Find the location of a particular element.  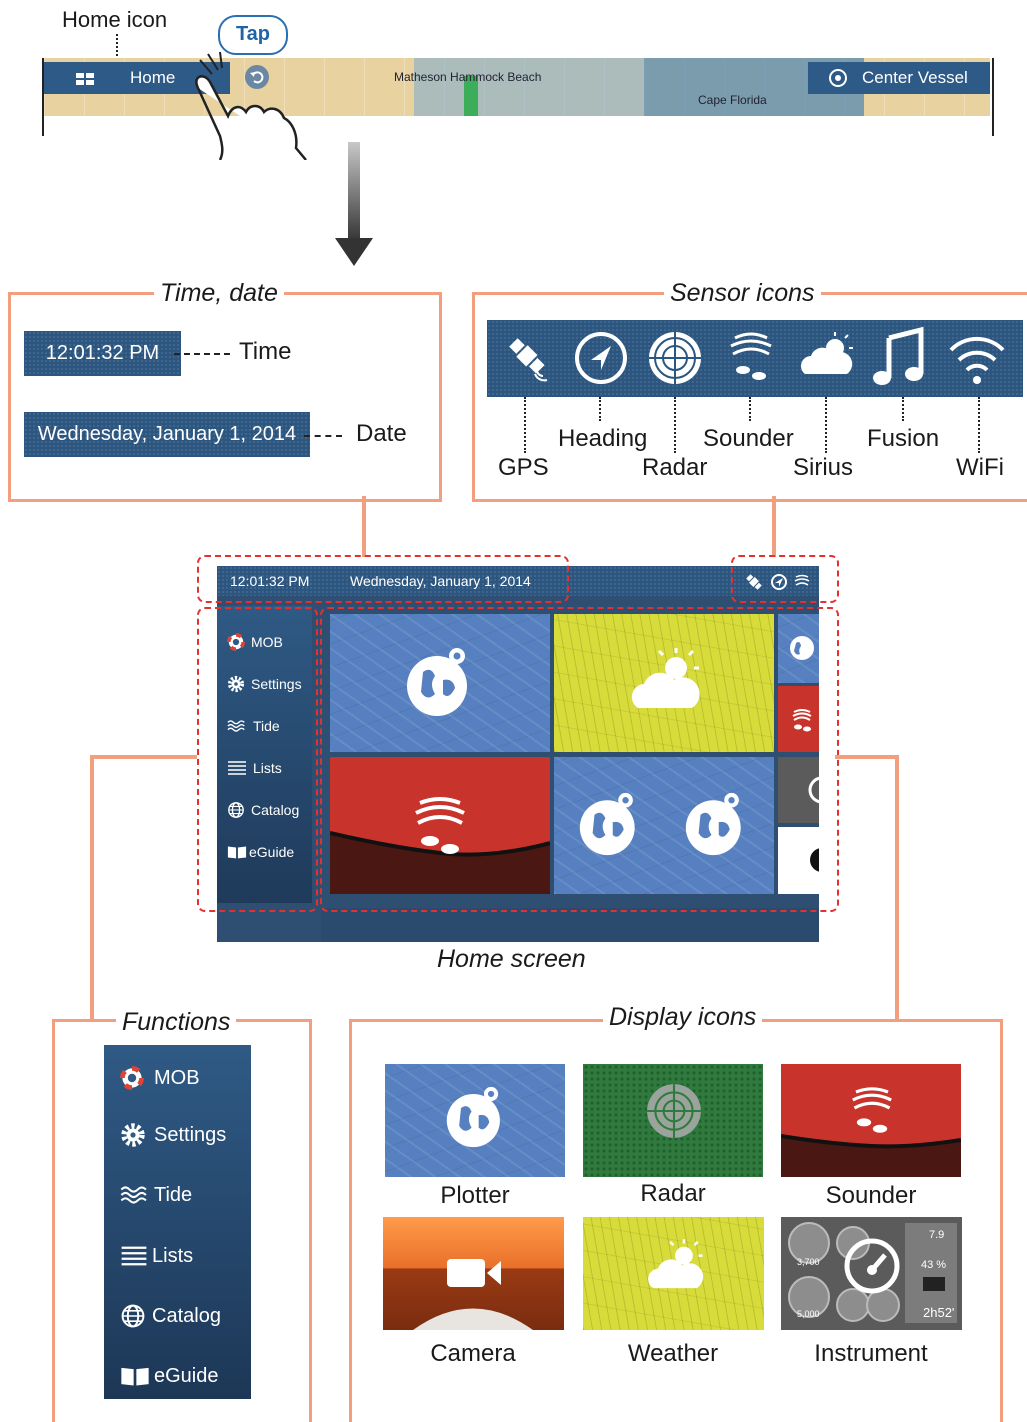

center-vessel-label: Center Vessel is located at coordinates (915, 77).